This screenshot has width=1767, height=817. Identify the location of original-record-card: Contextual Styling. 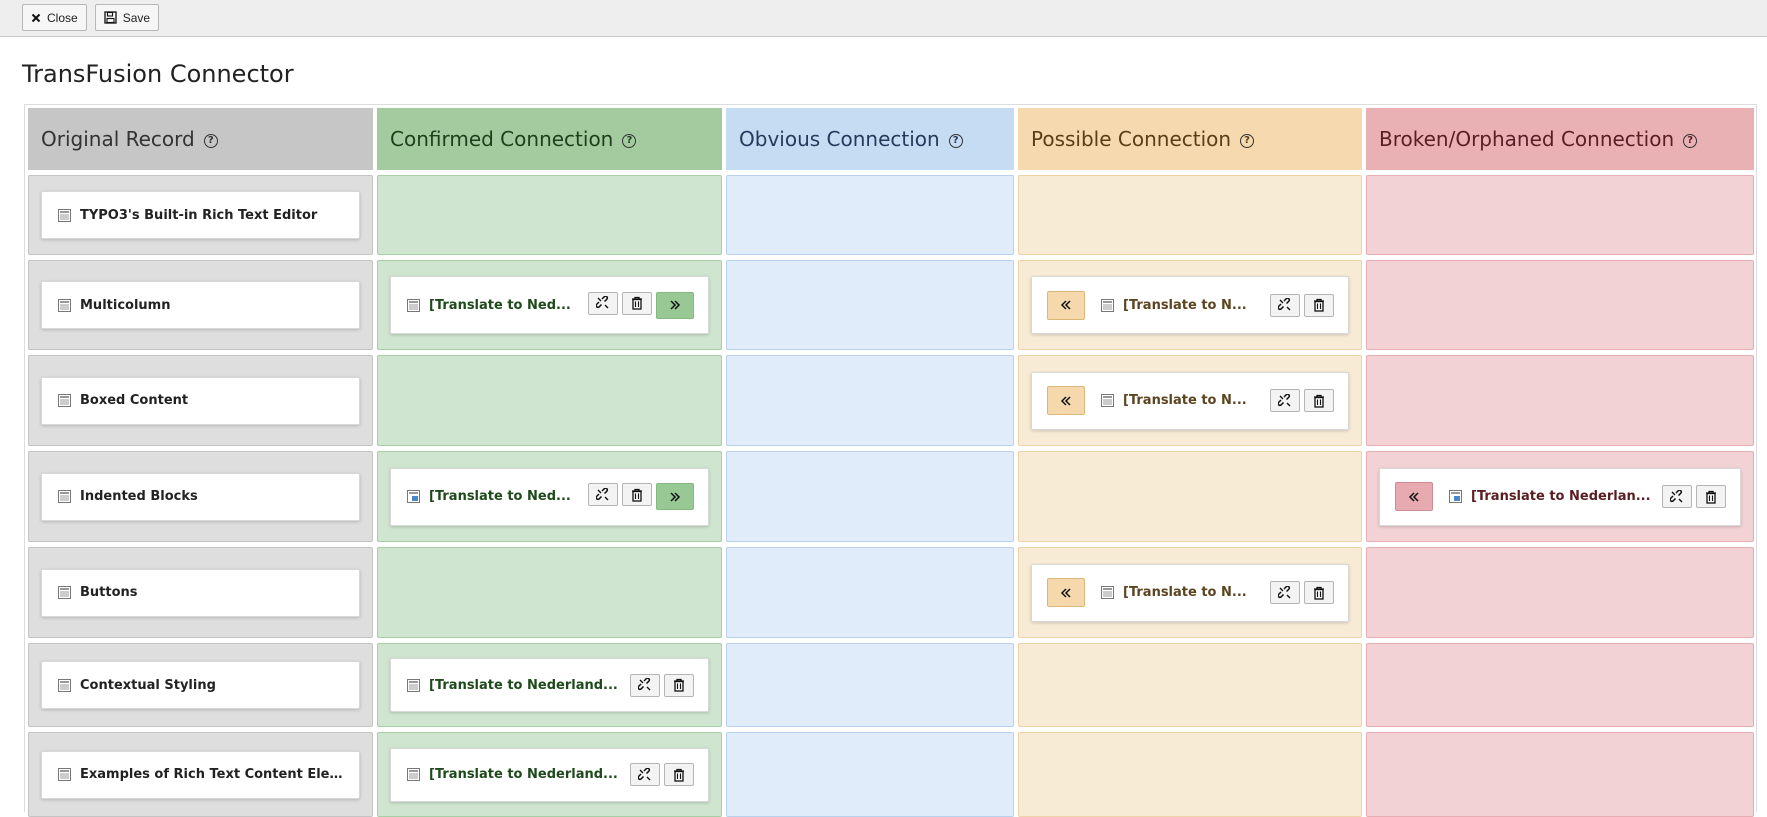
(200, 685).